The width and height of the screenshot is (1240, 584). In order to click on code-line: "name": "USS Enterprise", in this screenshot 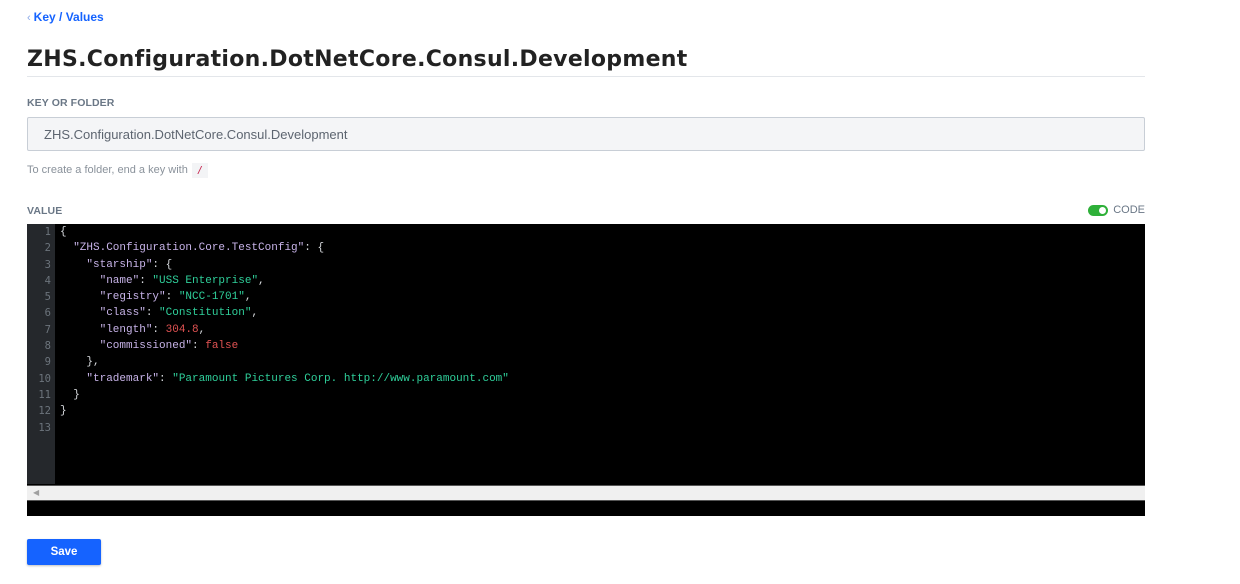, I will do `click(284, 281)`.